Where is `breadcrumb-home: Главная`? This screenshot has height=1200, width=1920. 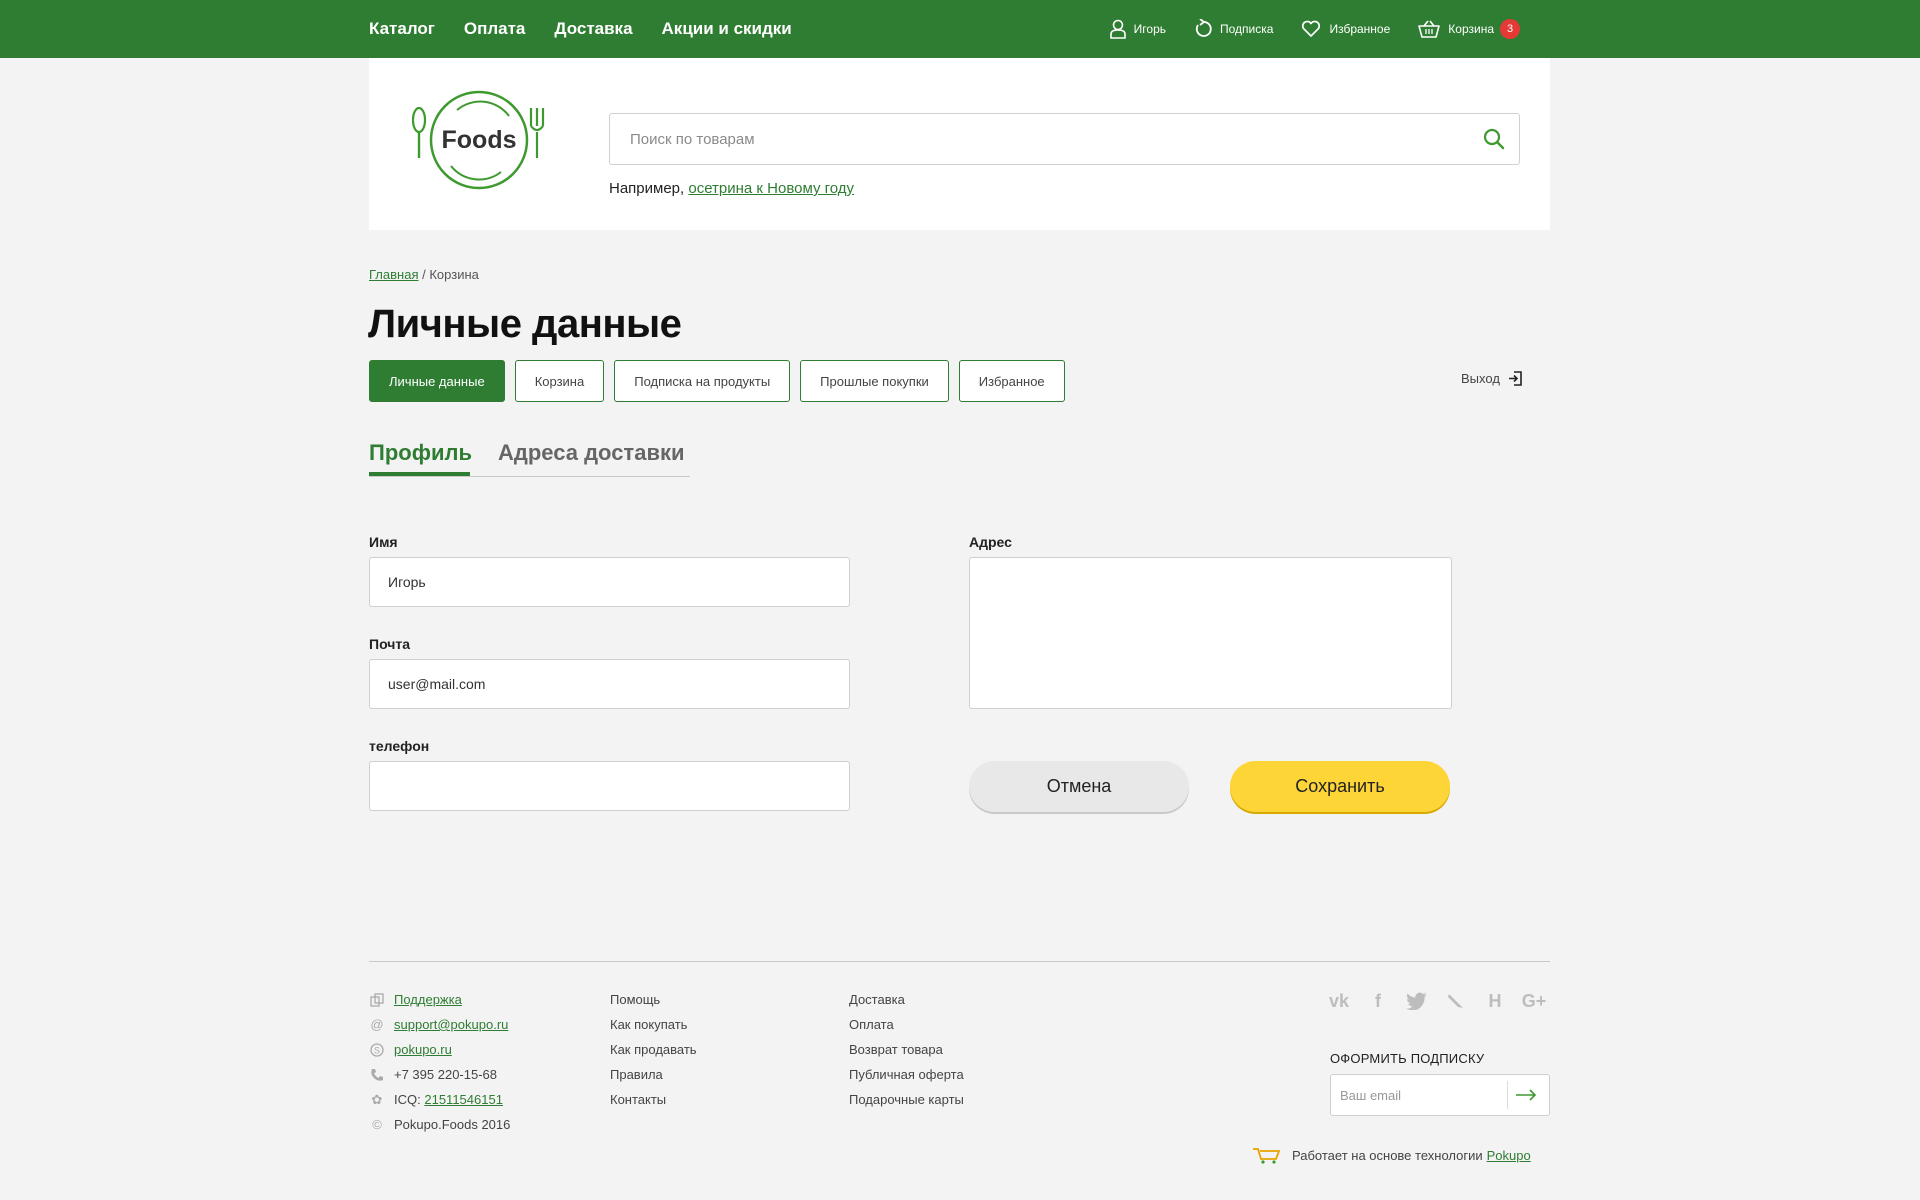 breadcrumb-home: Главная is located at coordinates (393, 274).